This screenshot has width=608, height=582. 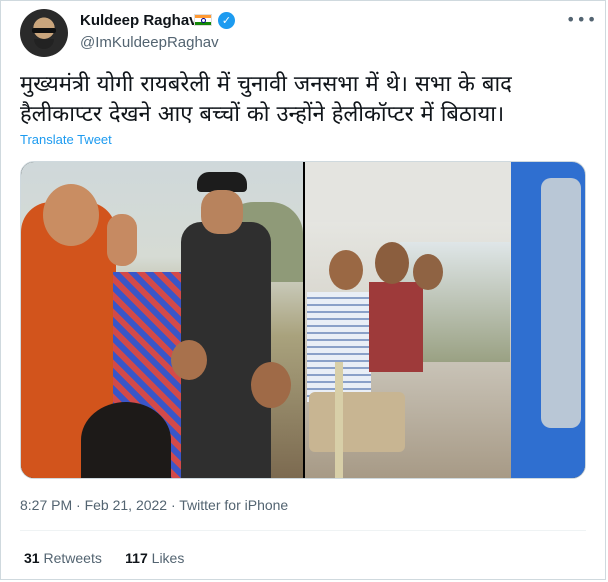 What do you see at coordinates (32, 558) in the screenshot?
I see `retweets-count: 31` at bounding box center [32, 558].